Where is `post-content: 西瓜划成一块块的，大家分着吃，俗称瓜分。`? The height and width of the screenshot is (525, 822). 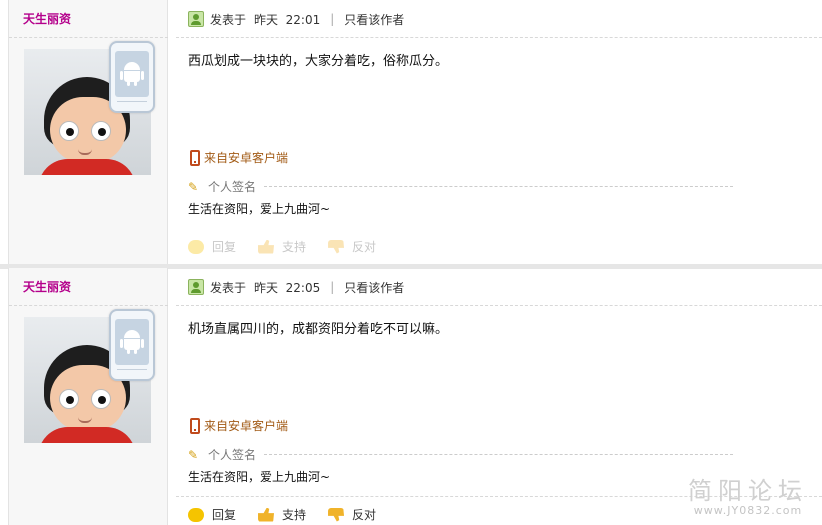
post-content: 西瓜划成一块块的，大家分着吃，俗称瓜分。 is located at coordinates (318, 61).